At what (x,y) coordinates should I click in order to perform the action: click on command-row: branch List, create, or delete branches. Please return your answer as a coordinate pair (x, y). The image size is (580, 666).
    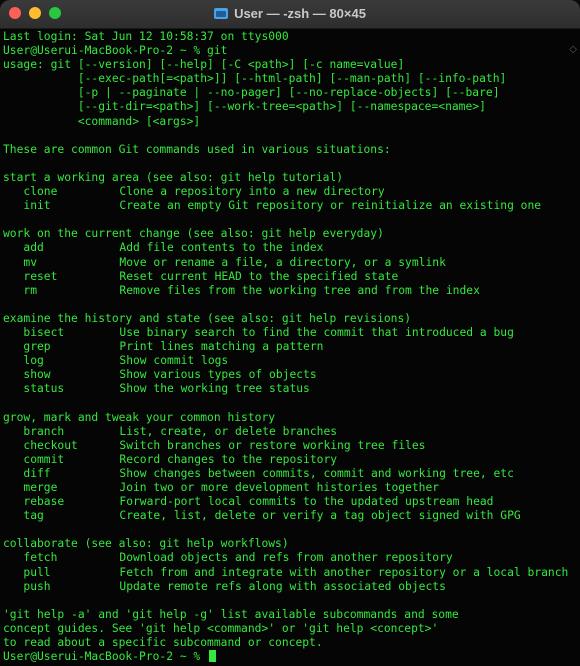
    Looking at the image, I should click on (285, 432).